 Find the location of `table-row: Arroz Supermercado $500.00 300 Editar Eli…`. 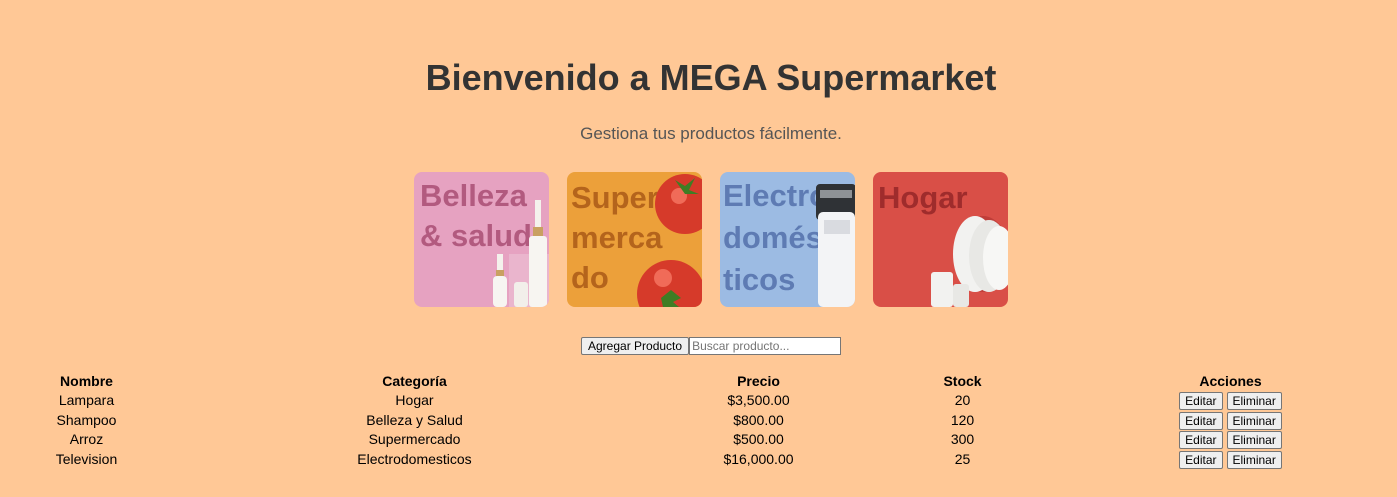

table-row: Arroz Supermercado $500.00 300 Editar Eli… is located at coordinates (698, 440).